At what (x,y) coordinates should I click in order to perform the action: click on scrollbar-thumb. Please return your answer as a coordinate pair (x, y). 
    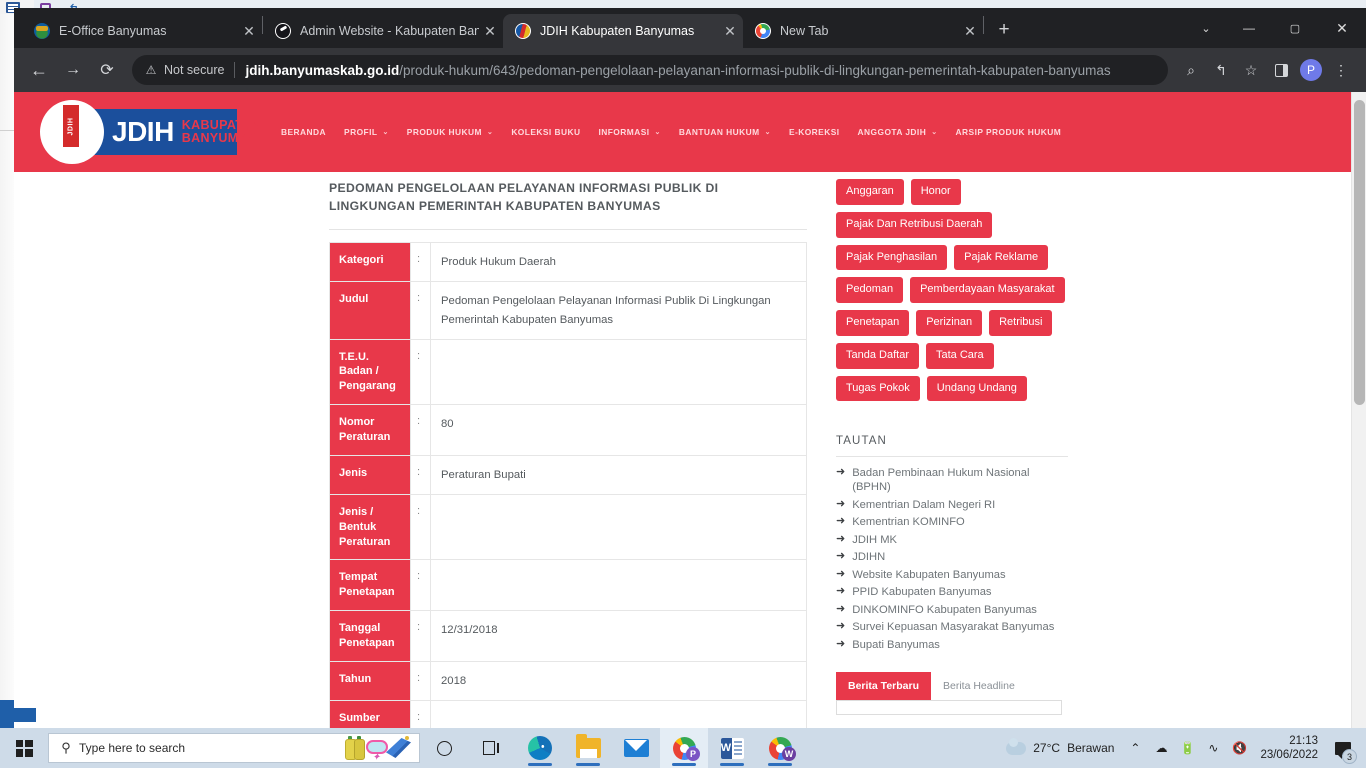
    Looking at the image, I should click on (1359, 252).